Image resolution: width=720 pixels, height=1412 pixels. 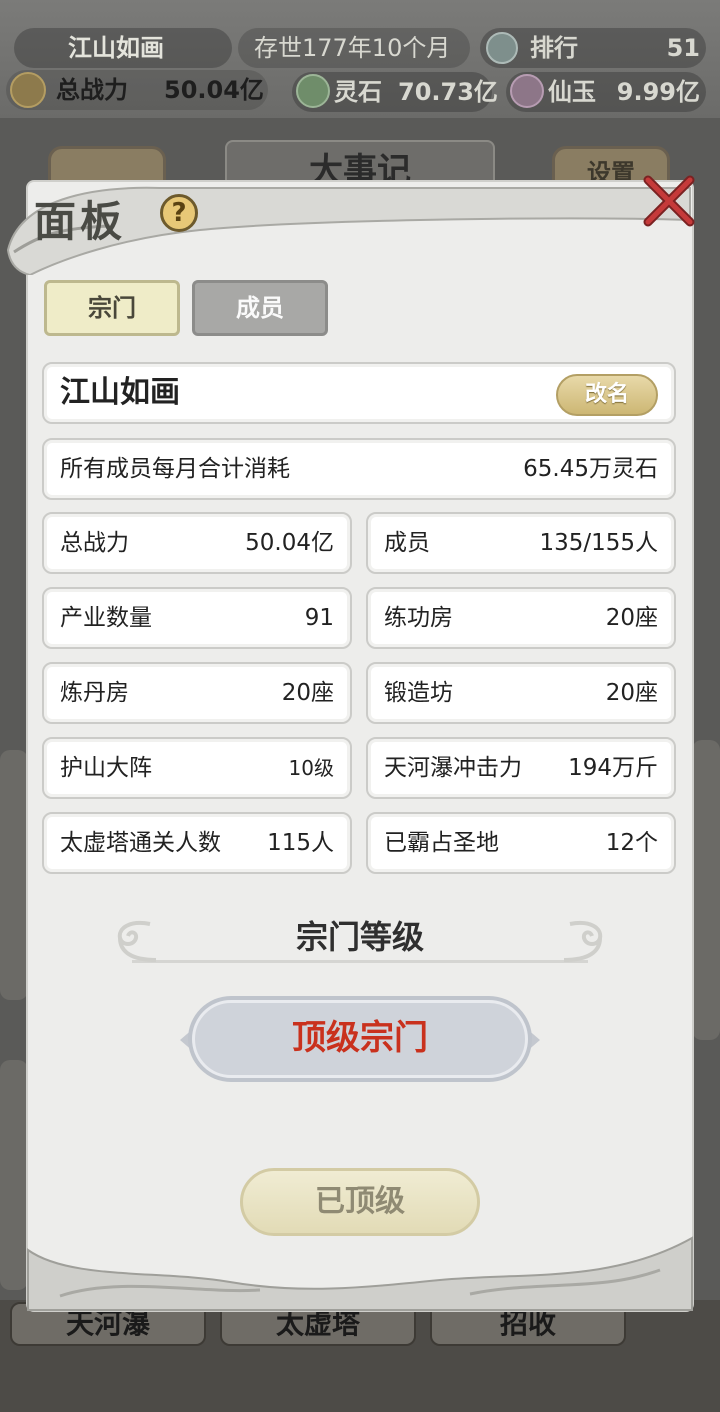 I want to click on rank-pill: 排行 51, so click(x=593, y=48).